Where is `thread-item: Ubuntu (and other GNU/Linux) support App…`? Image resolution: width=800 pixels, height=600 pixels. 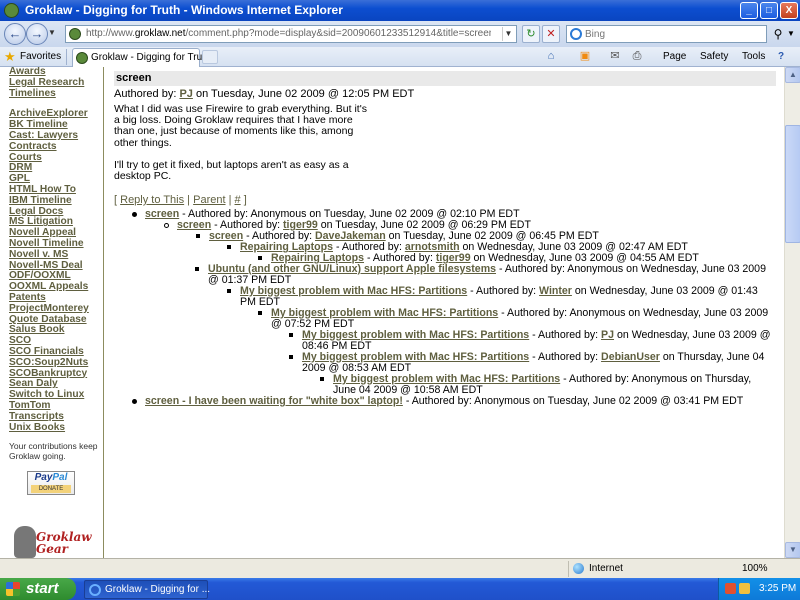 thread-item: Ubuntu (and other GNU/Linux) support App… is located at coordinates (485, 274).